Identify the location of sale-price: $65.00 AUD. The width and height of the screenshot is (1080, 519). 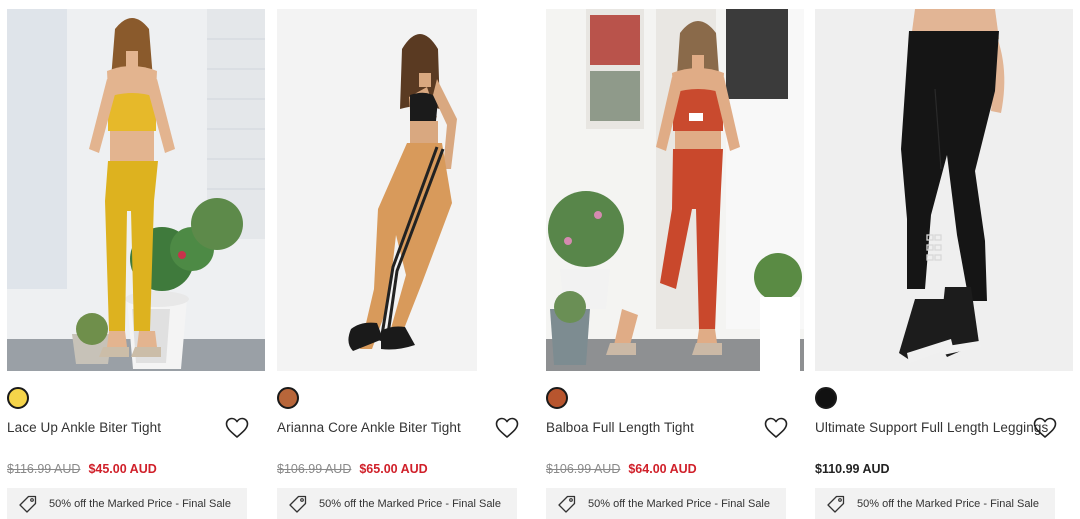
(393, 469).